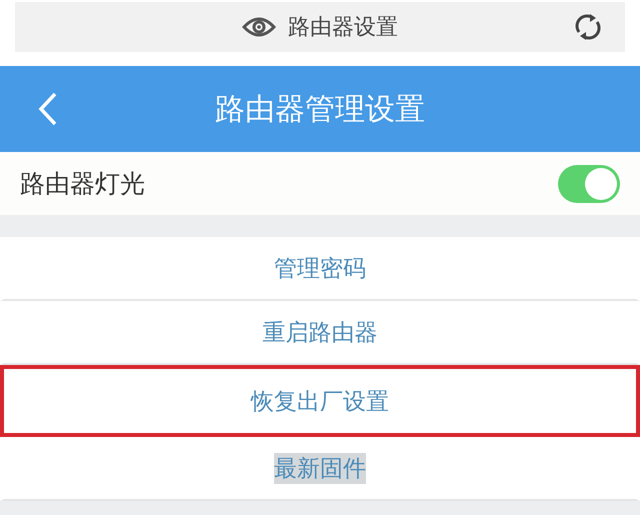 The height and width of the screenshot is (515, 640). I want to click on toggle-switch, so click(589, 183).